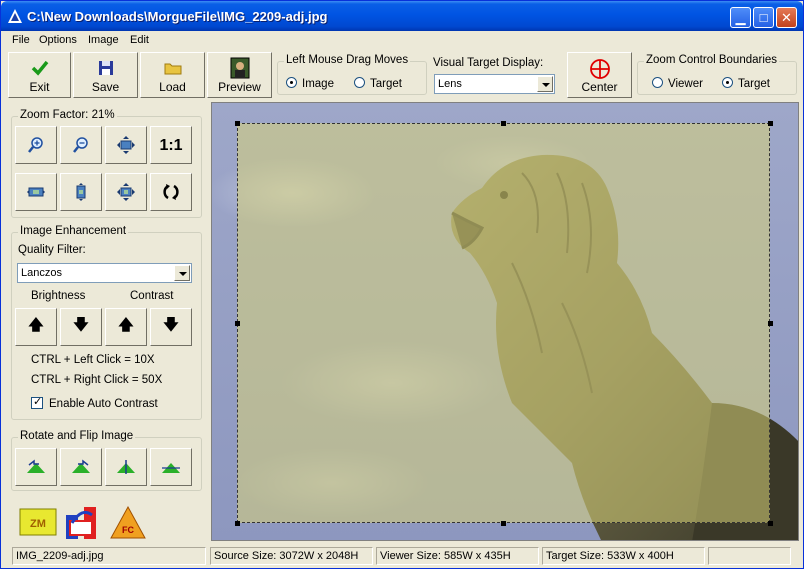 The image size is (804, 569). I want to click on menu-bar: File Options Image Edit, so click(402, 40).